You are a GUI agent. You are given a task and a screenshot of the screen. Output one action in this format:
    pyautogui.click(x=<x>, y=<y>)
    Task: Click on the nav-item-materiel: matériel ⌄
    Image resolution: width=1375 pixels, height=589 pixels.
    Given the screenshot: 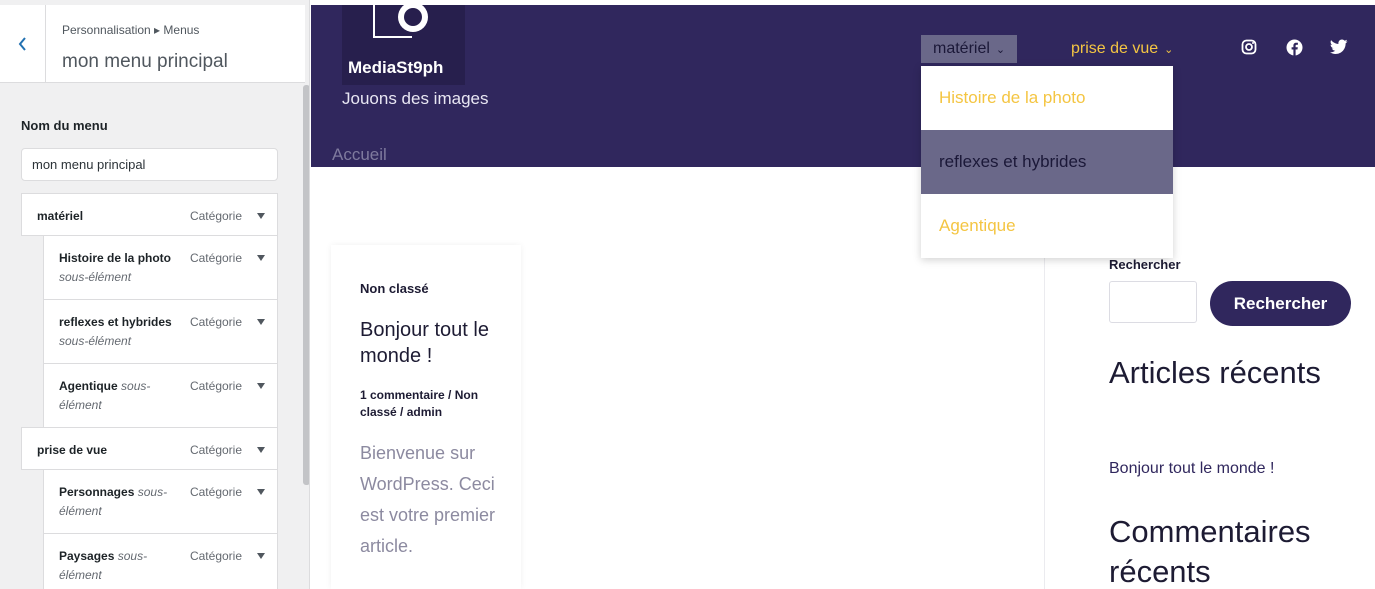 What is the action you would take?
    pyautogui.click(x=969, y=49)
    